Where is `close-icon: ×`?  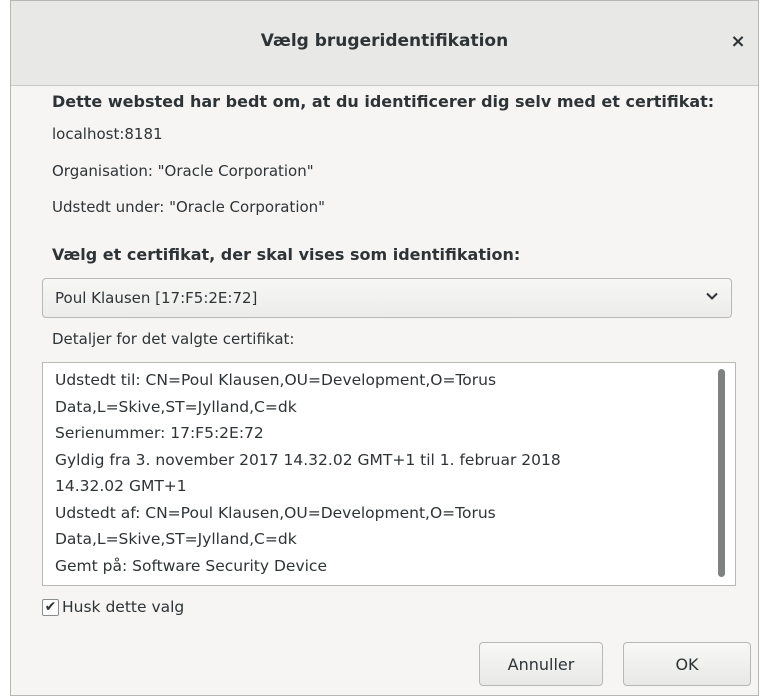
close-icon: × is located at coordinates (738, 41).